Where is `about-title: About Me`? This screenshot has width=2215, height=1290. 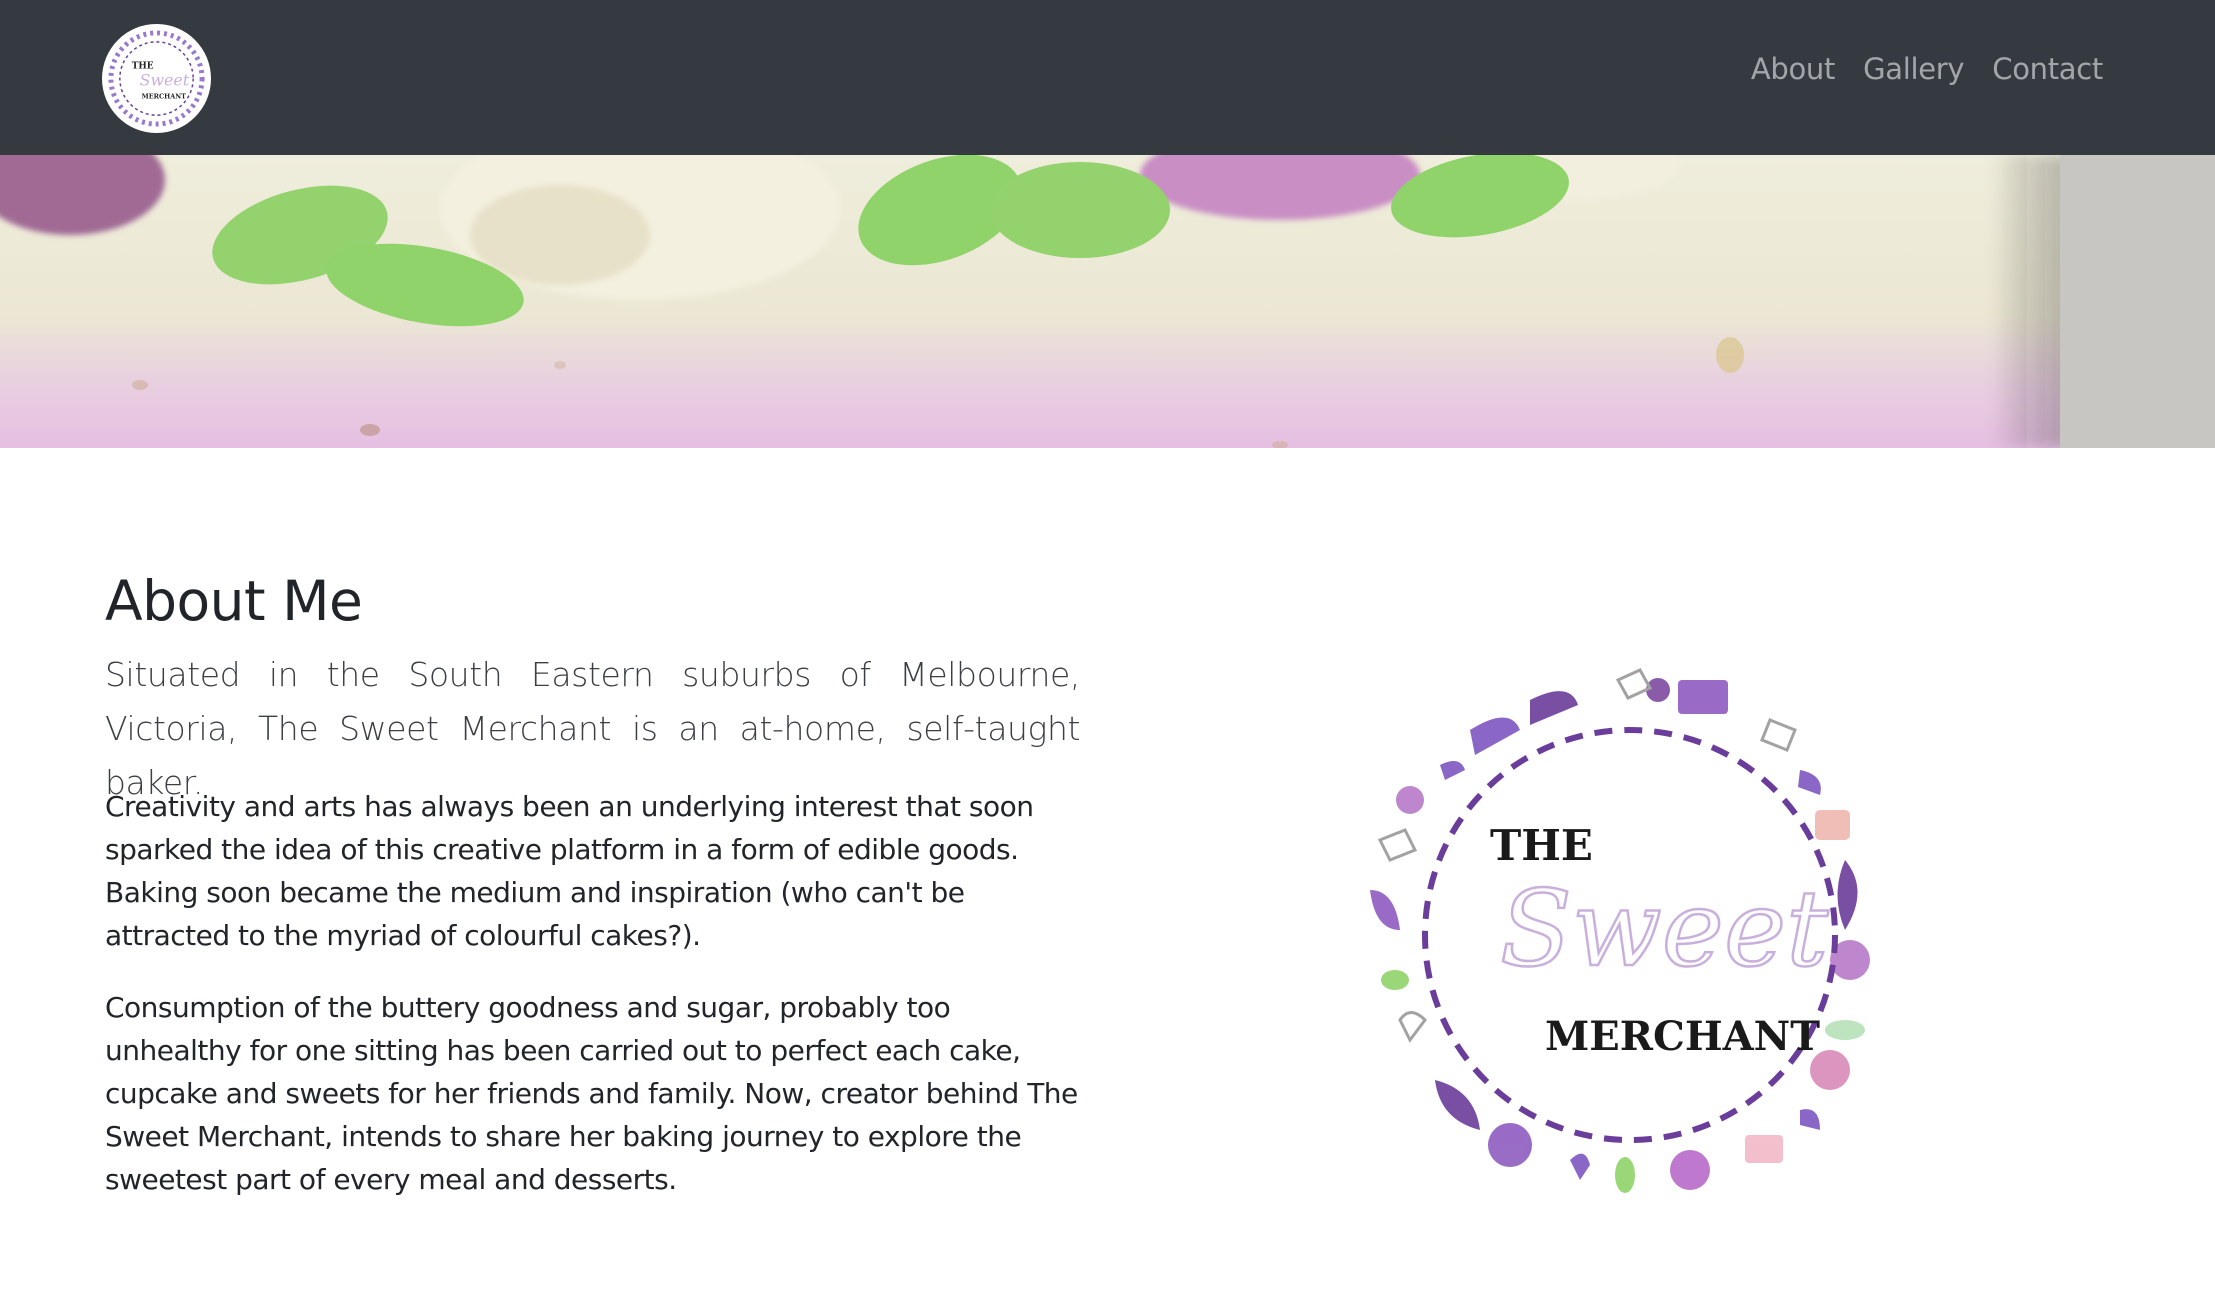
about-title: About Me is located at coordinates (234, 601).